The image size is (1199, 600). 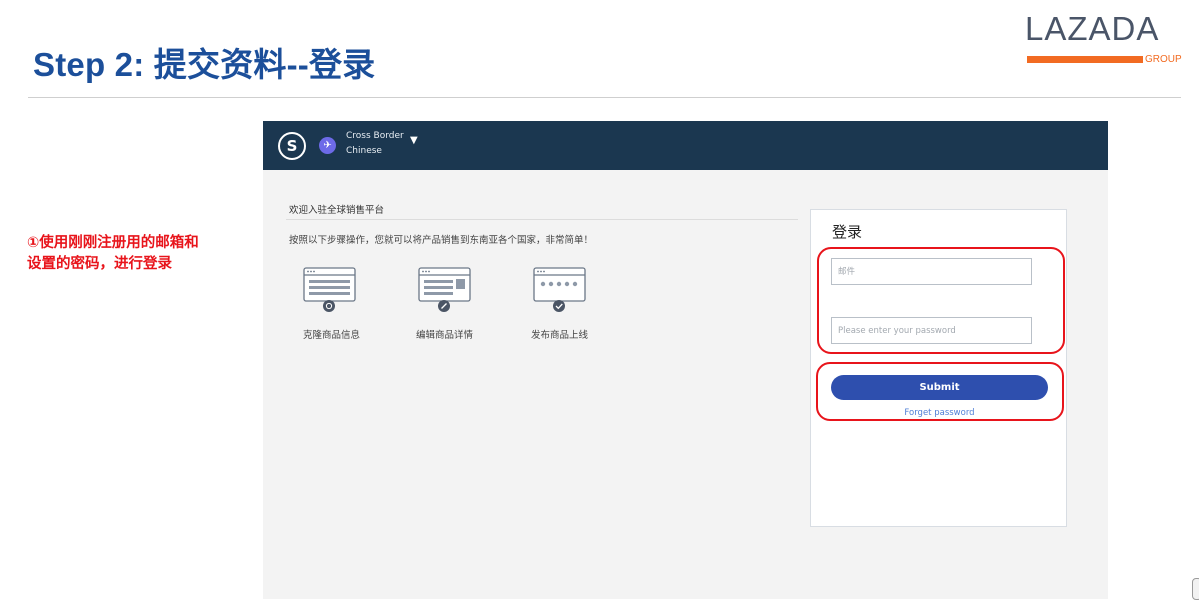 What do you see at coordinates (1163, 59) in the screenshot?
I see `logo-subtext: GROUP` at bounding box center [1163, 59].